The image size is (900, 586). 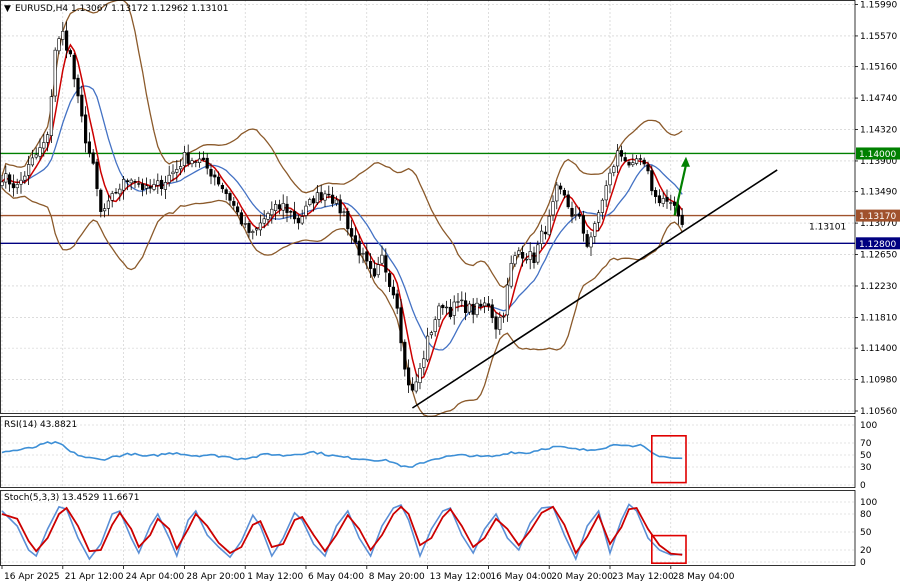 What do you see at coordinates (866, 468) in the screenshot?
I see `rsi-tick-label: 30` at bounding box center [866, 468].